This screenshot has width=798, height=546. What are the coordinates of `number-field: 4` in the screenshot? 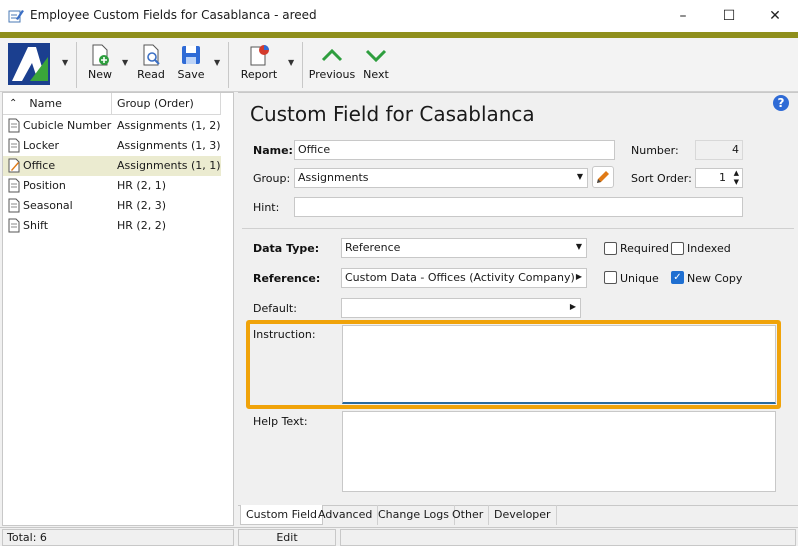 It's located at (719, 150).